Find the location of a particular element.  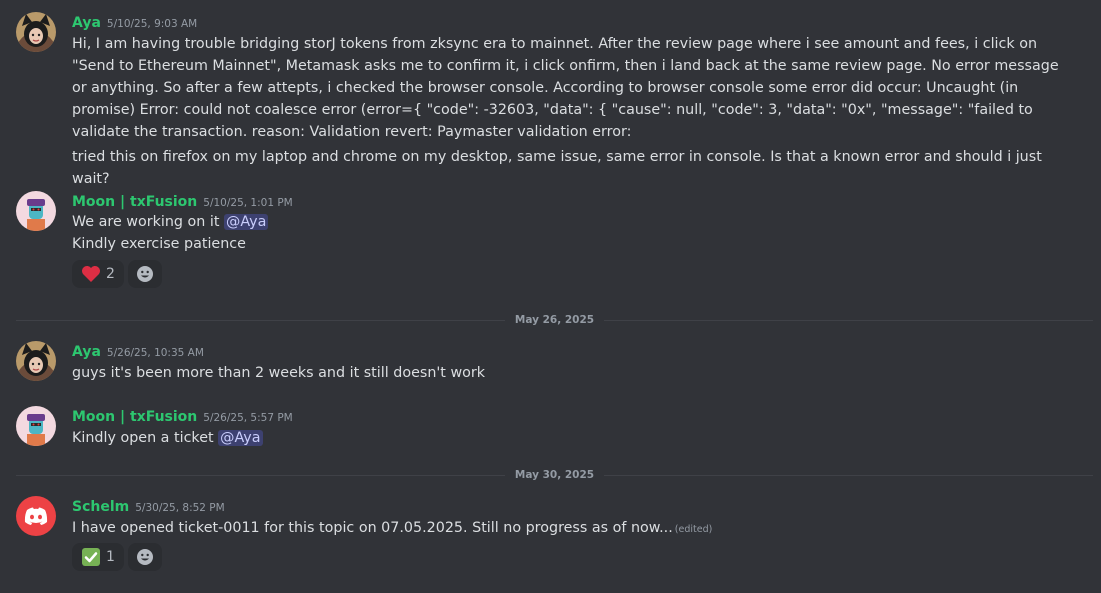

message-header: Aya 5/10/25, 9:03 AM is located at coordinates (134, 22).